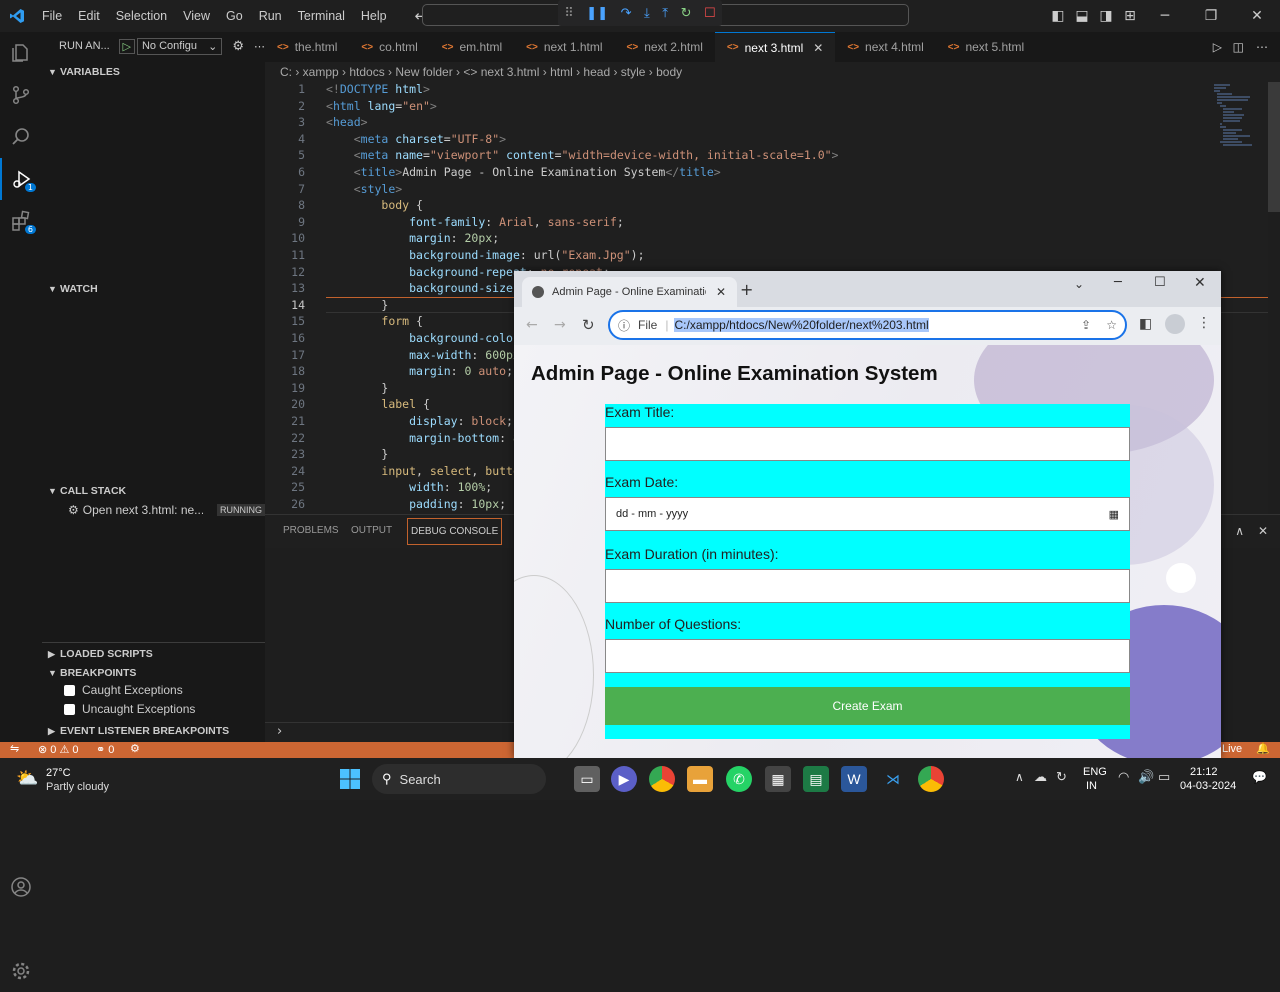 The image size is (1280, 992). Describe the element at coordinates (374, 16) in the screenshot. I see `menu-help: Help` at that location.